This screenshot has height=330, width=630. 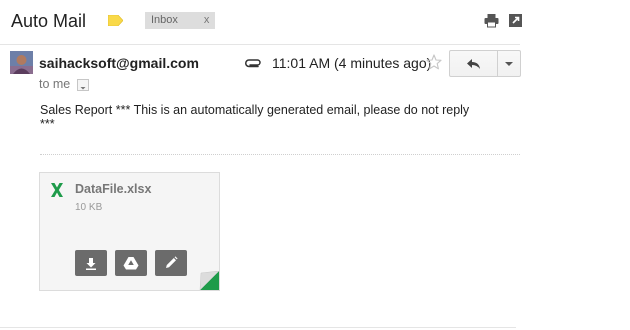 What do you see at coordinates (260, 44) in the screenshot?
I see `header-divider` at bounding box center [260, 44].